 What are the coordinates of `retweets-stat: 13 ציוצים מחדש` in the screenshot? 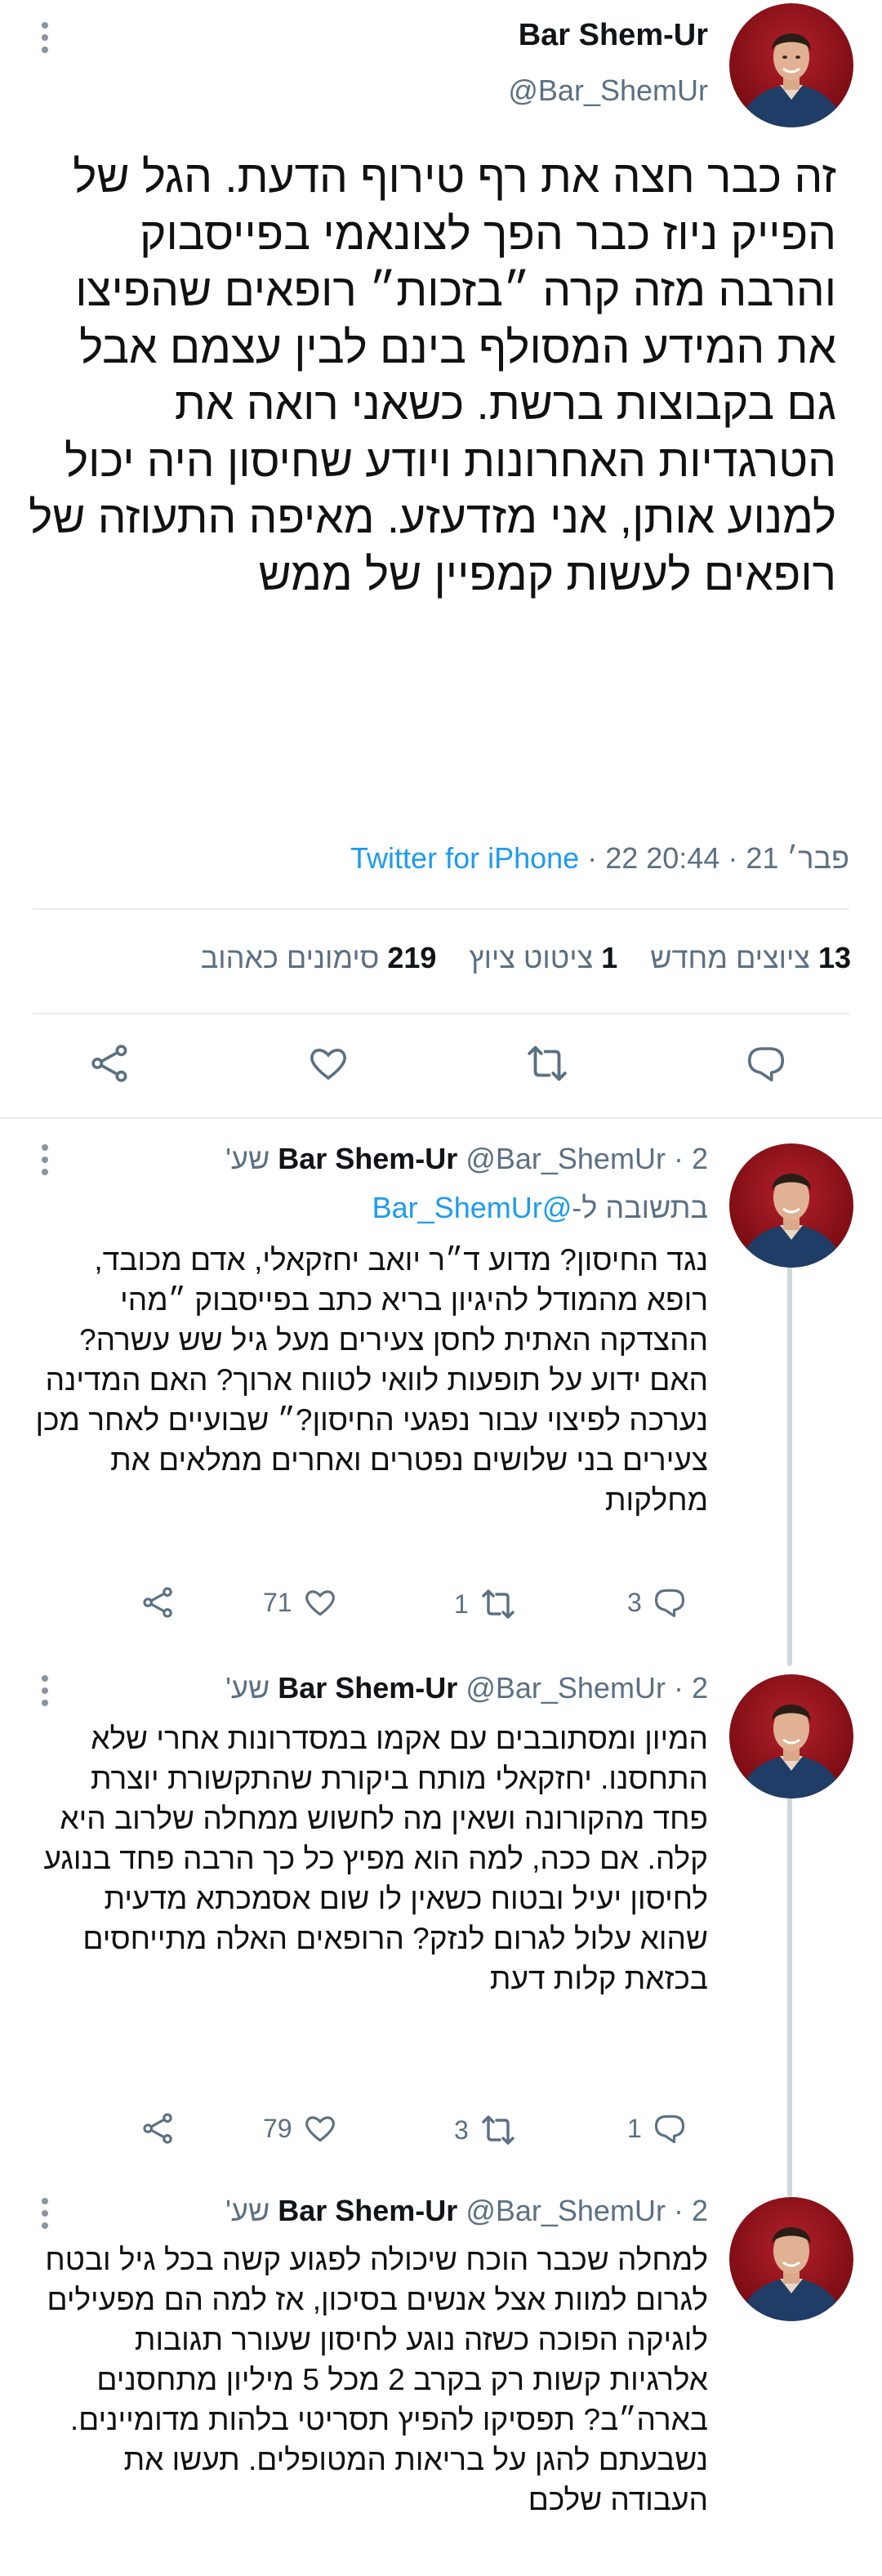 It's located at (750, 957).